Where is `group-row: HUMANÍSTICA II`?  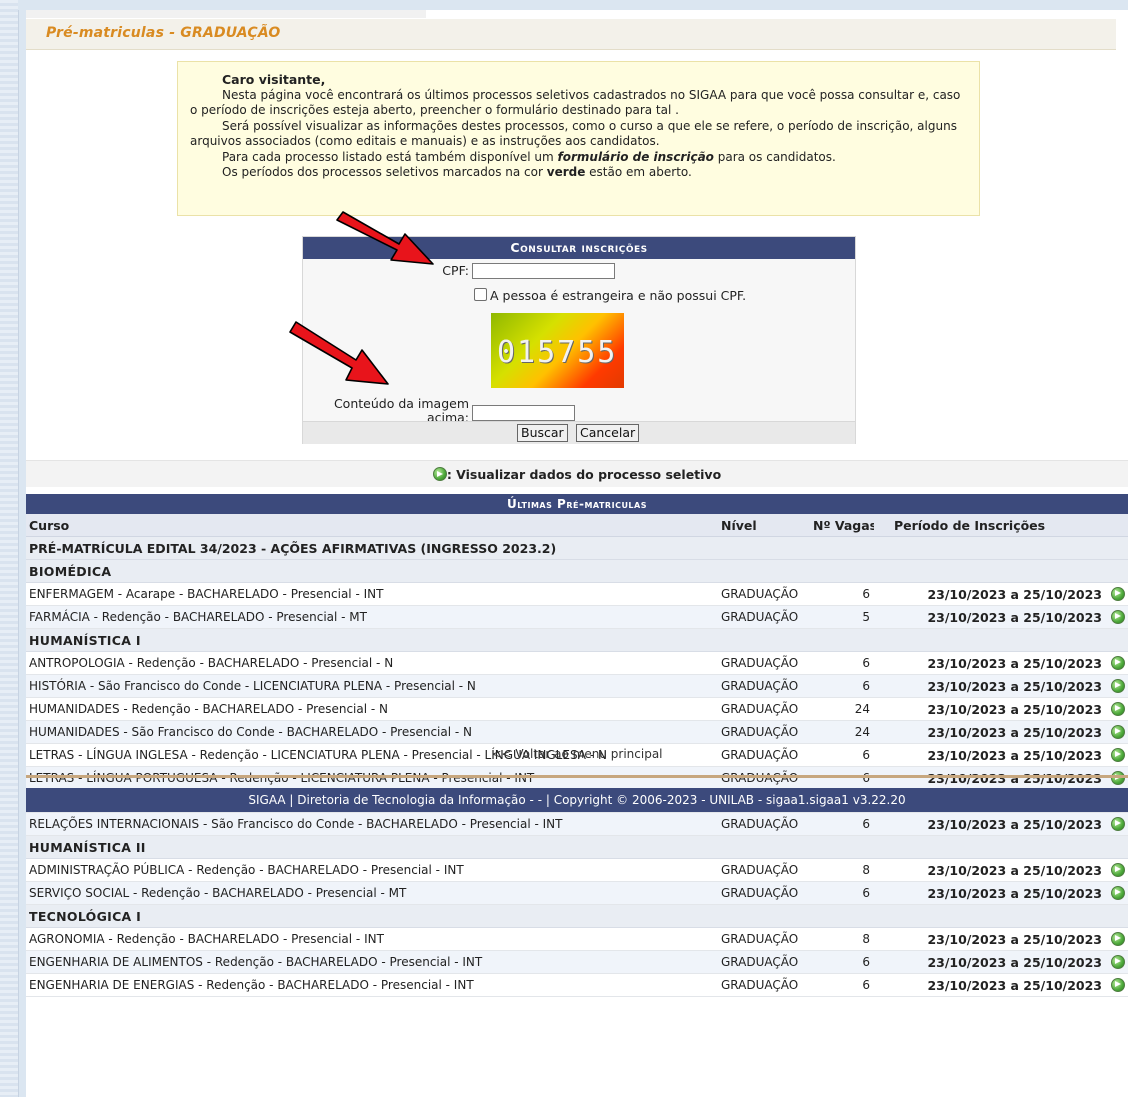
group-row: HUMANÍSTICA II is located at coordinates (577, 847).